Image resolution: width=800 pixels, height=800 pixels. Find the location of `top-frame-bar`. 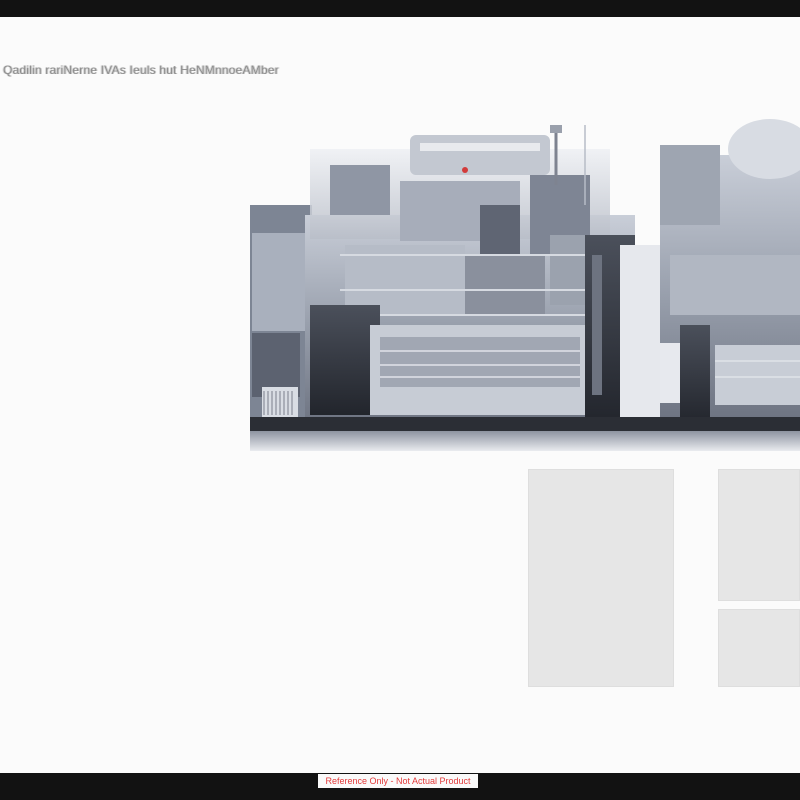

top-frame-bar is located at coordinates (400, 8).